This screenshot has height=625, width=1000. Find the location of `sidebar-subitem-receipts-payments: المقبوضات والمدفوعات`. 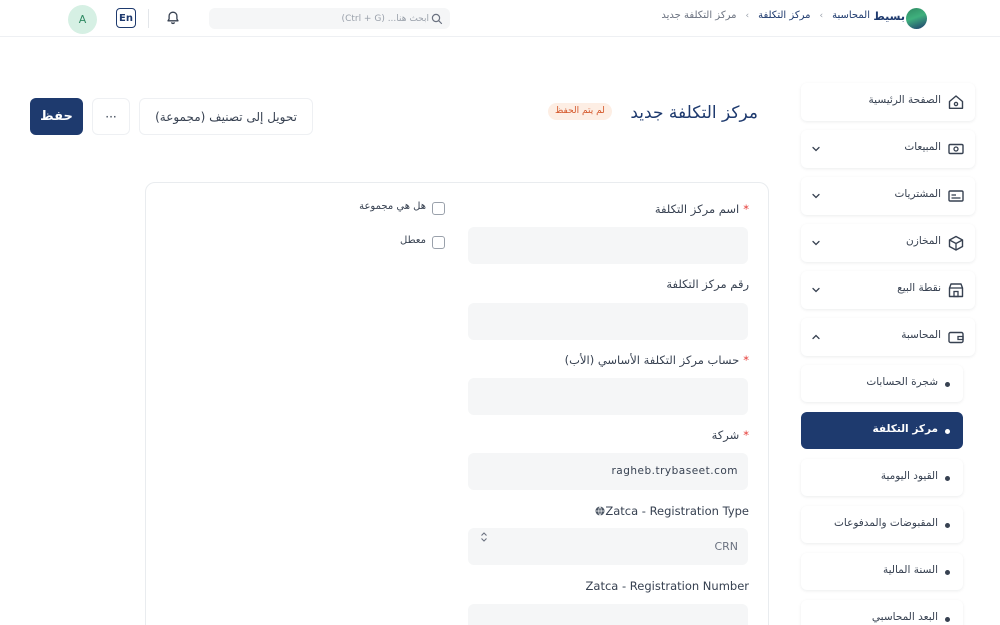

sidebar-subitem-receipts-payments: المقبوضات والمدفوعات is located at coordinates (882, 524).